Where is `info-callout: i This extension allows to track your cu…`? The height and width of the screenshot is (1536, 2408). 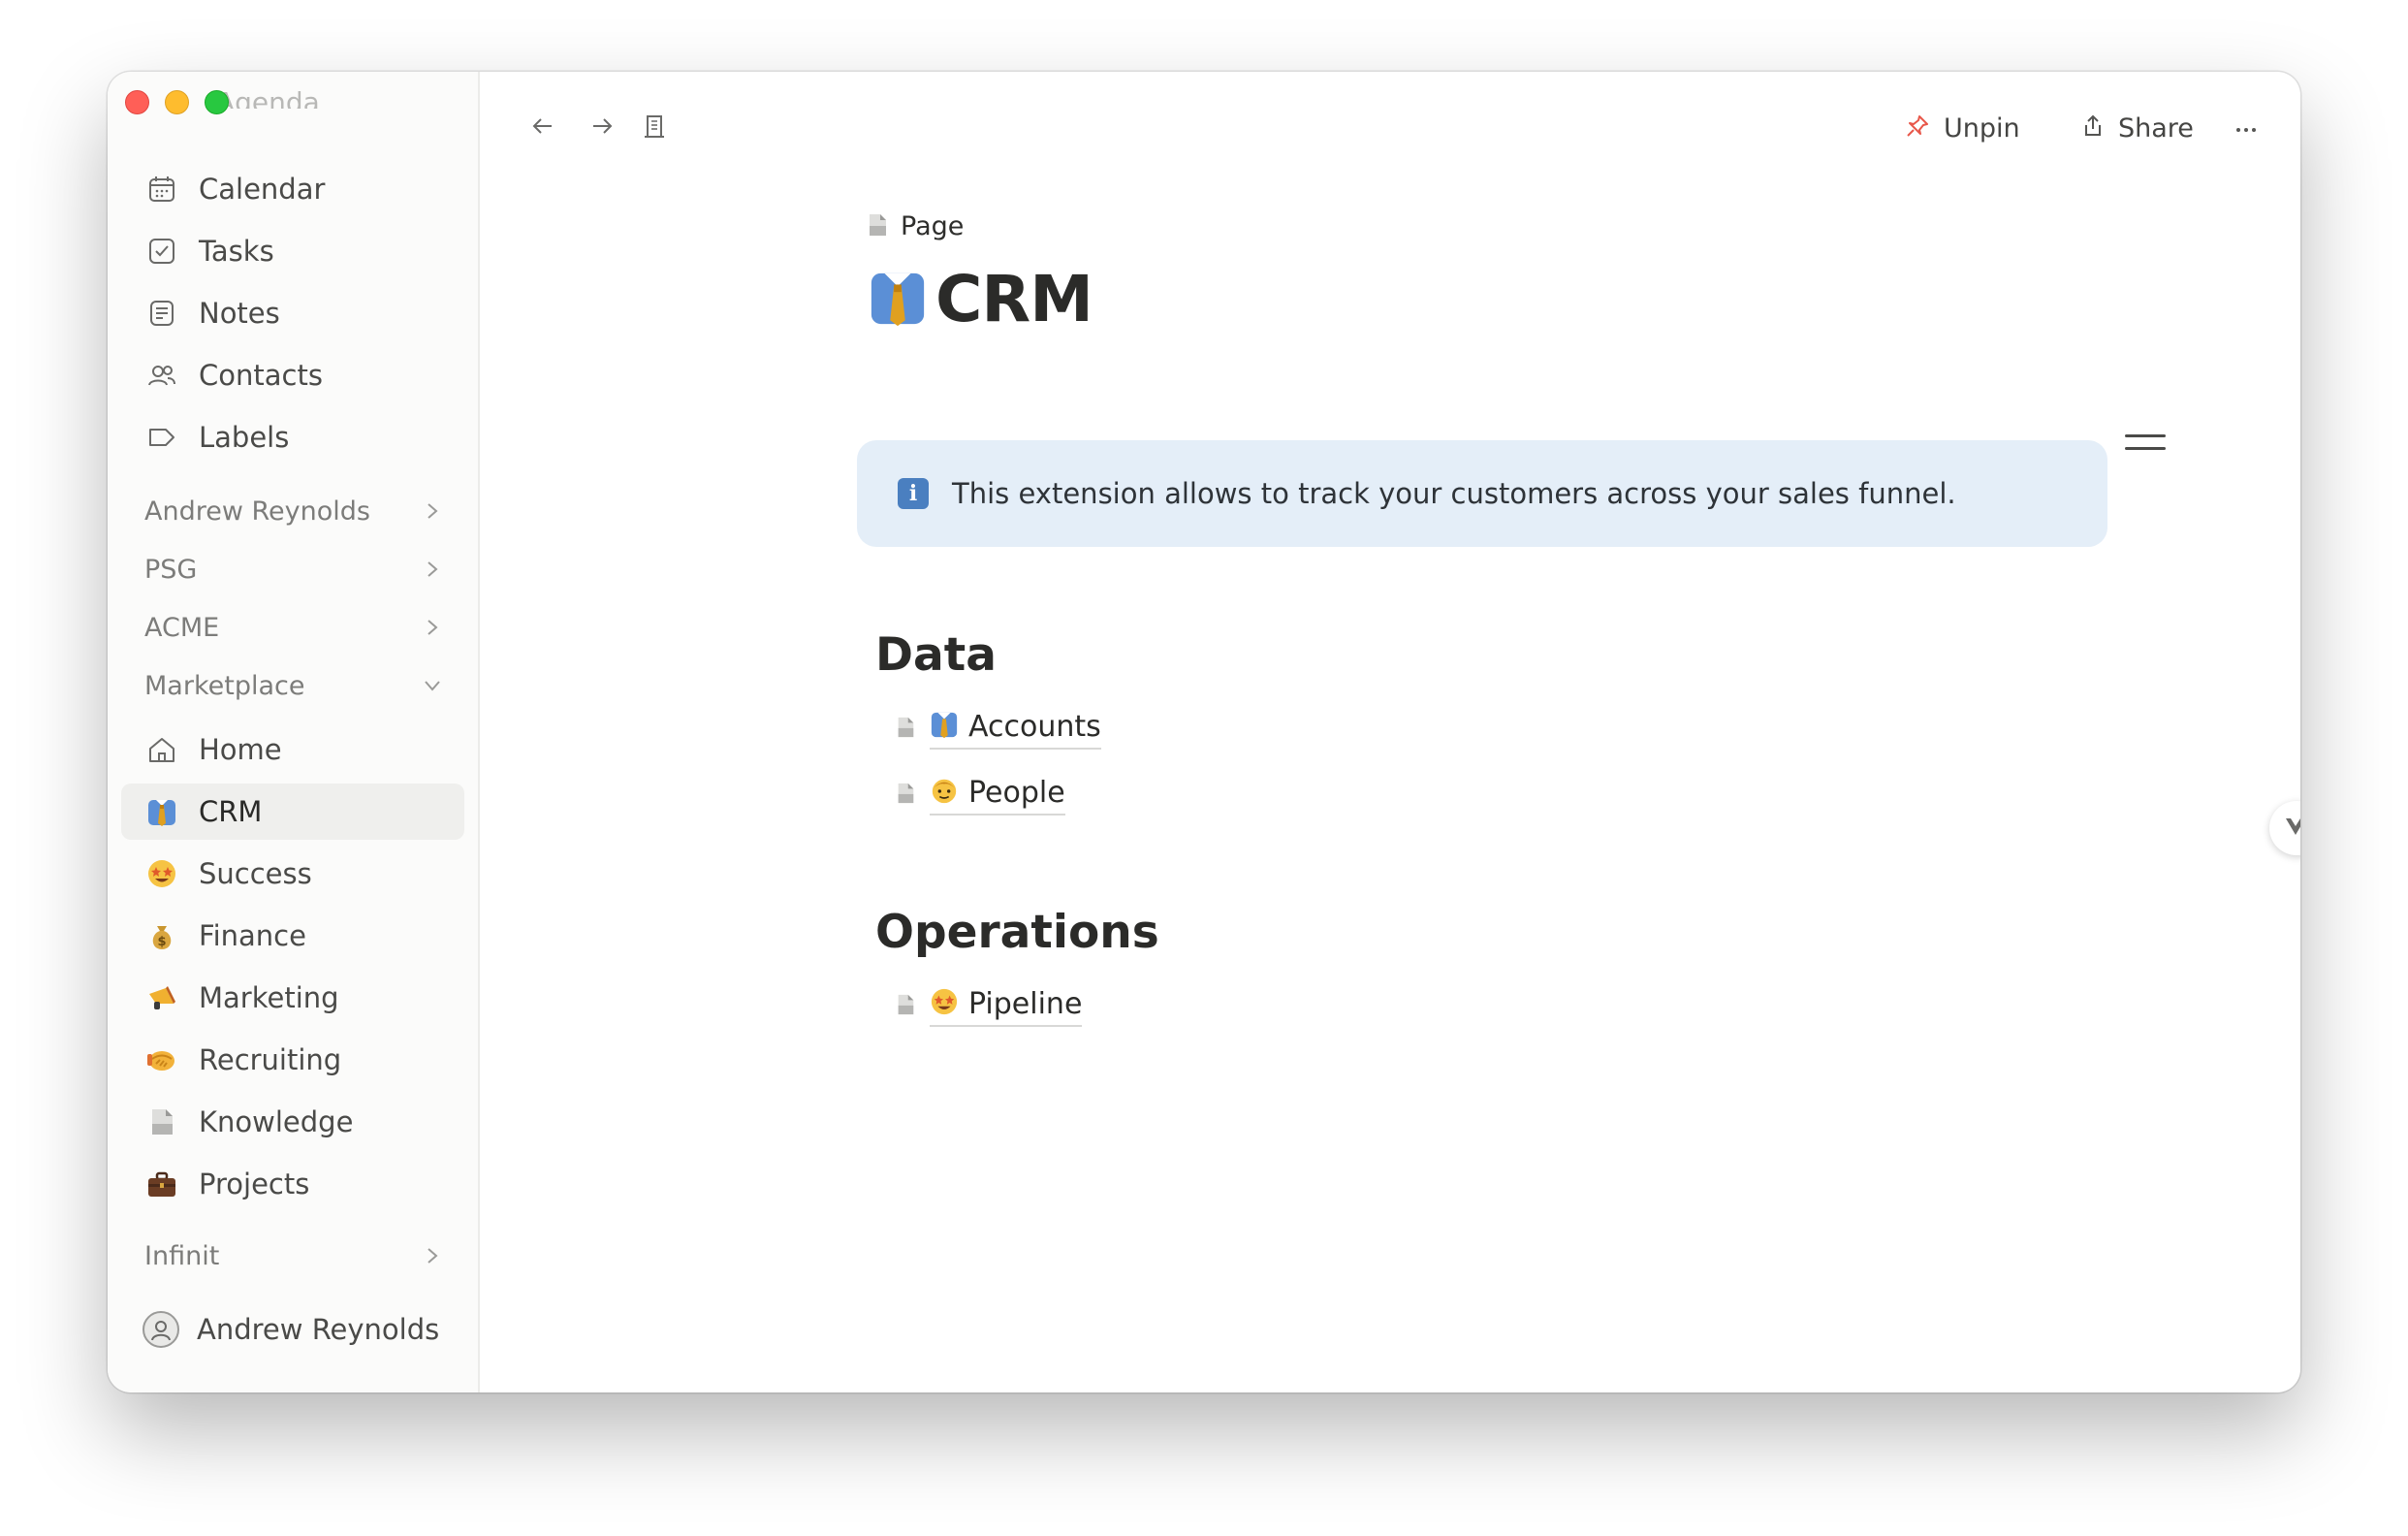
info-callout: i This extension allows to track your cu… is located at coordinates (1482, 493).